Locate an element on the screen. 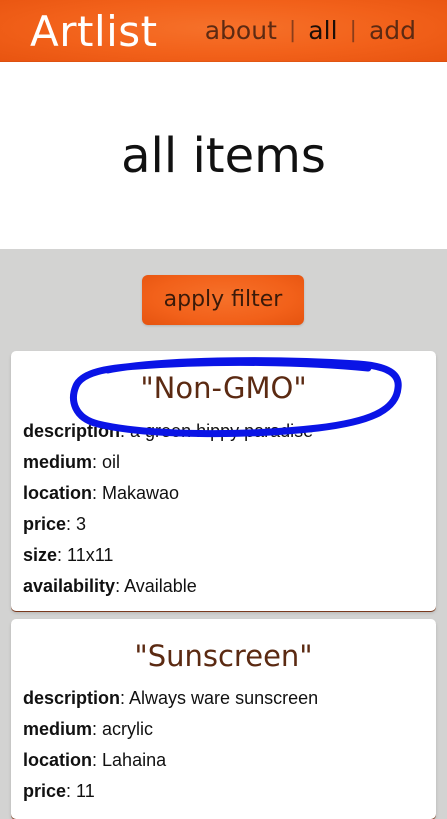 The image size is (447, 819). field-availability: availability: Available is located at coordinates (110, 586).